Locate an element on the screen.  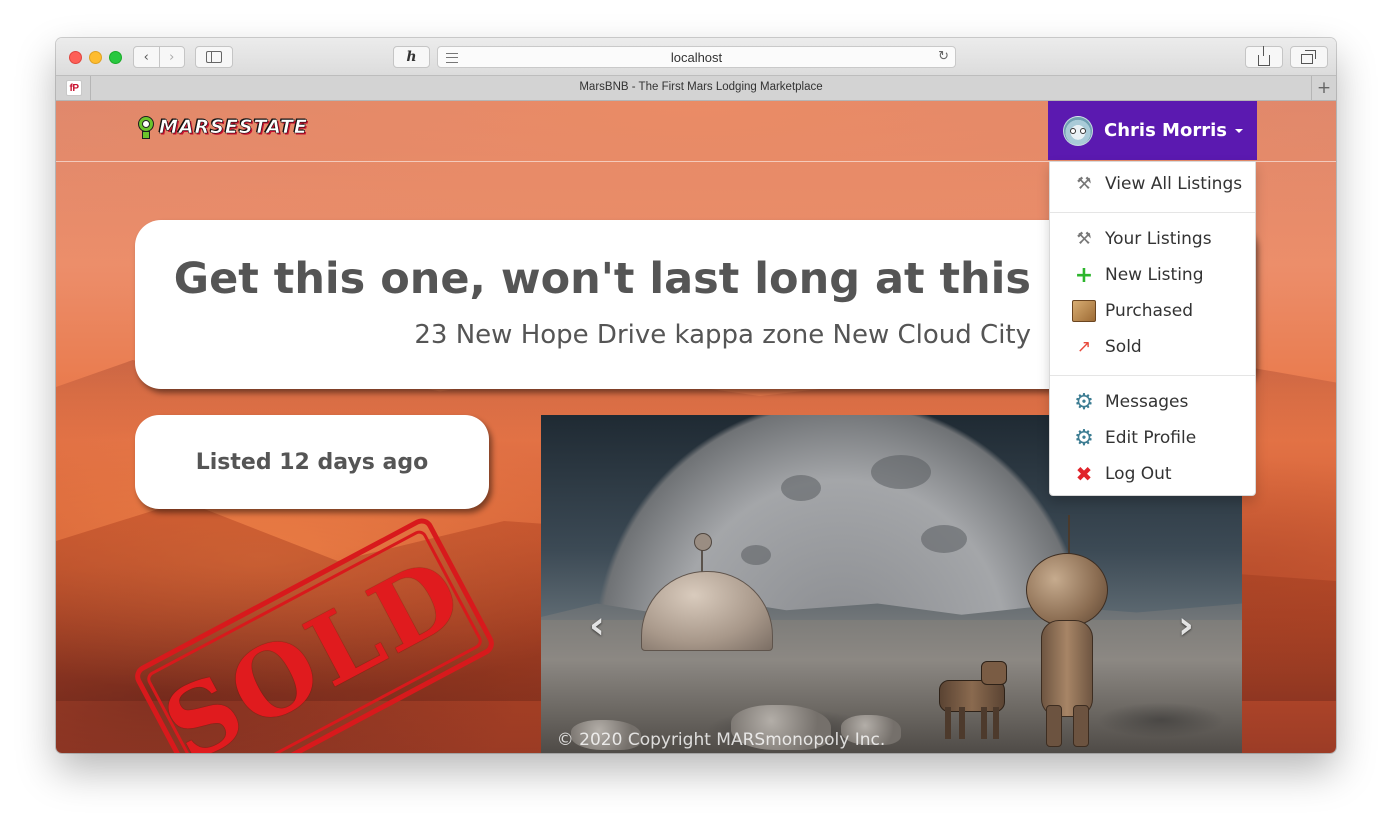
reload-icon: ↻ is located at coordinates (943, 56).